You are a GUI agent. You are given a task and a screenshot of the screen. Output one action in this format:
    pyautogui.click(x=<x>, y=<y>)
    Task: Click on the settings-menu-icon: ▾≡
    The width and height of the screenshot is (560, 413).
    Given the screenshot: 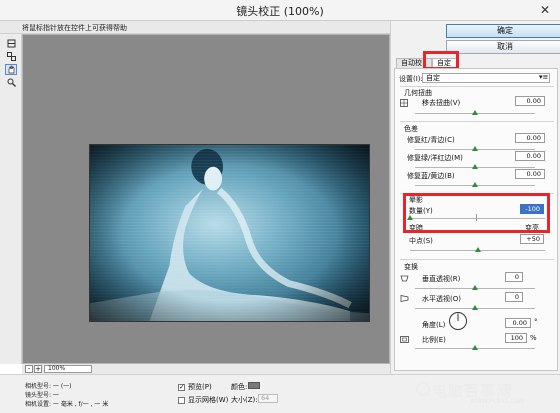 What is the action you would take?
    pyautogui.click(x=543, y=77)
    